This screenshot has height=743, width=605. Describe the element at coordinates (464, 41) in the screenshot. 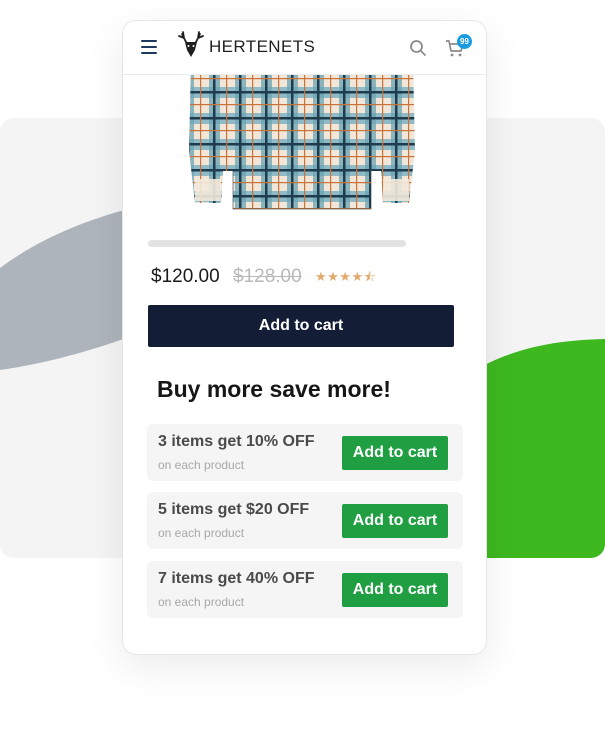

I see `cart-count-badge: 99` at that location.